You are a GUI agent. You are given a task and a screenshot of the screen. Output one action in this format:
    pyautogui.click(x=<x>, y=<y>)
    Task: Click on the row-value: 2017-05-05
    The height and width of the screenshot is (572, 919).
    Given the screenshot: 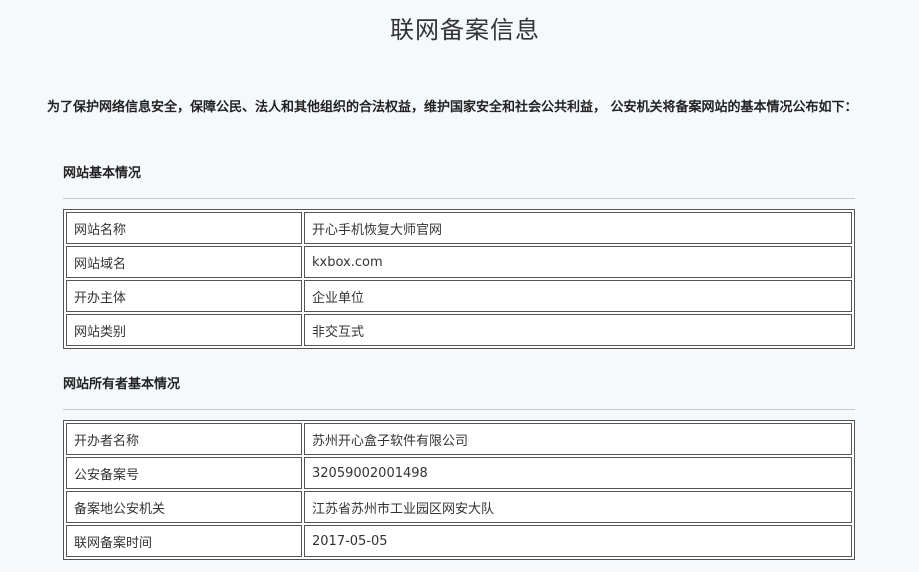 What is the action you would take?
    pyautogui.click(x=578, y=541)
    